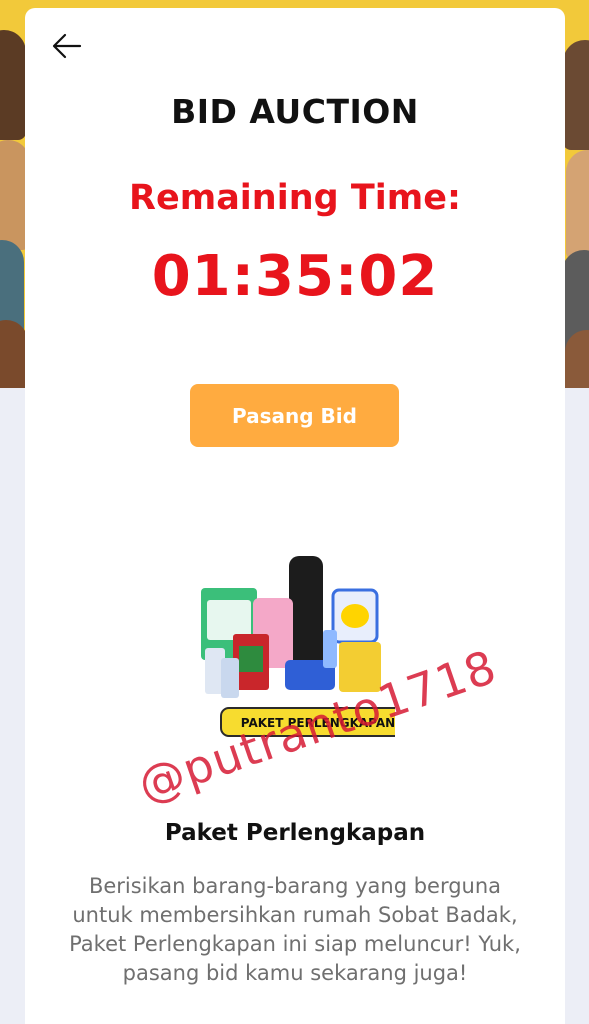 The width and height of the screenshot is (589, 1024). Describe the element at coordinates (295, 276) in the screenshot. I see `countdown-timer: 01:35:02` at that location.